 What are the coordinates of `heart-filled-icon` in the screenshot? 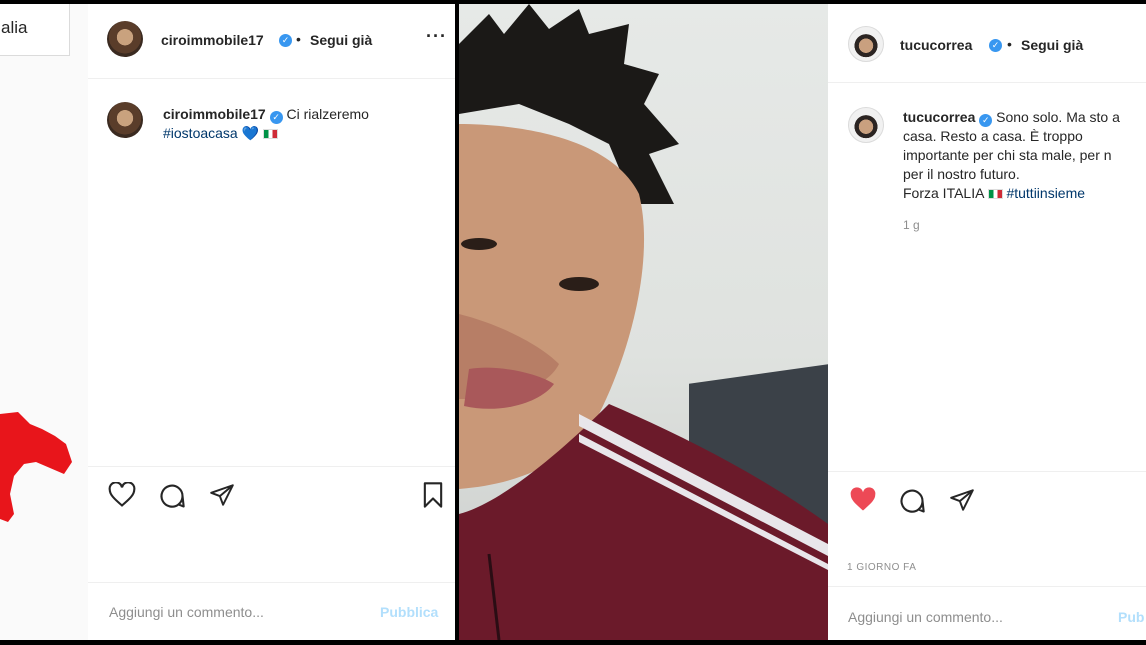 It's located at (863, 500).